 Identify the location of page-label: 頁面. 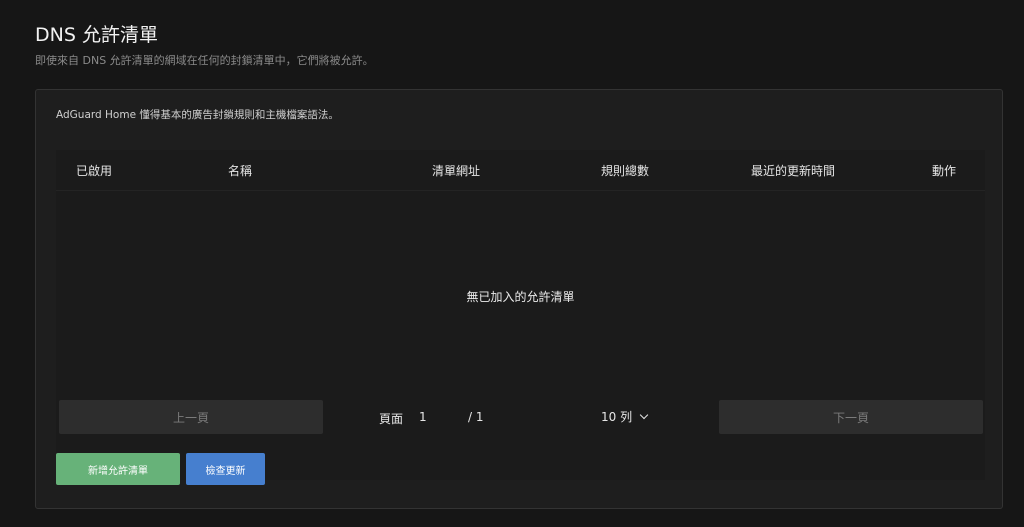
(391, 419).